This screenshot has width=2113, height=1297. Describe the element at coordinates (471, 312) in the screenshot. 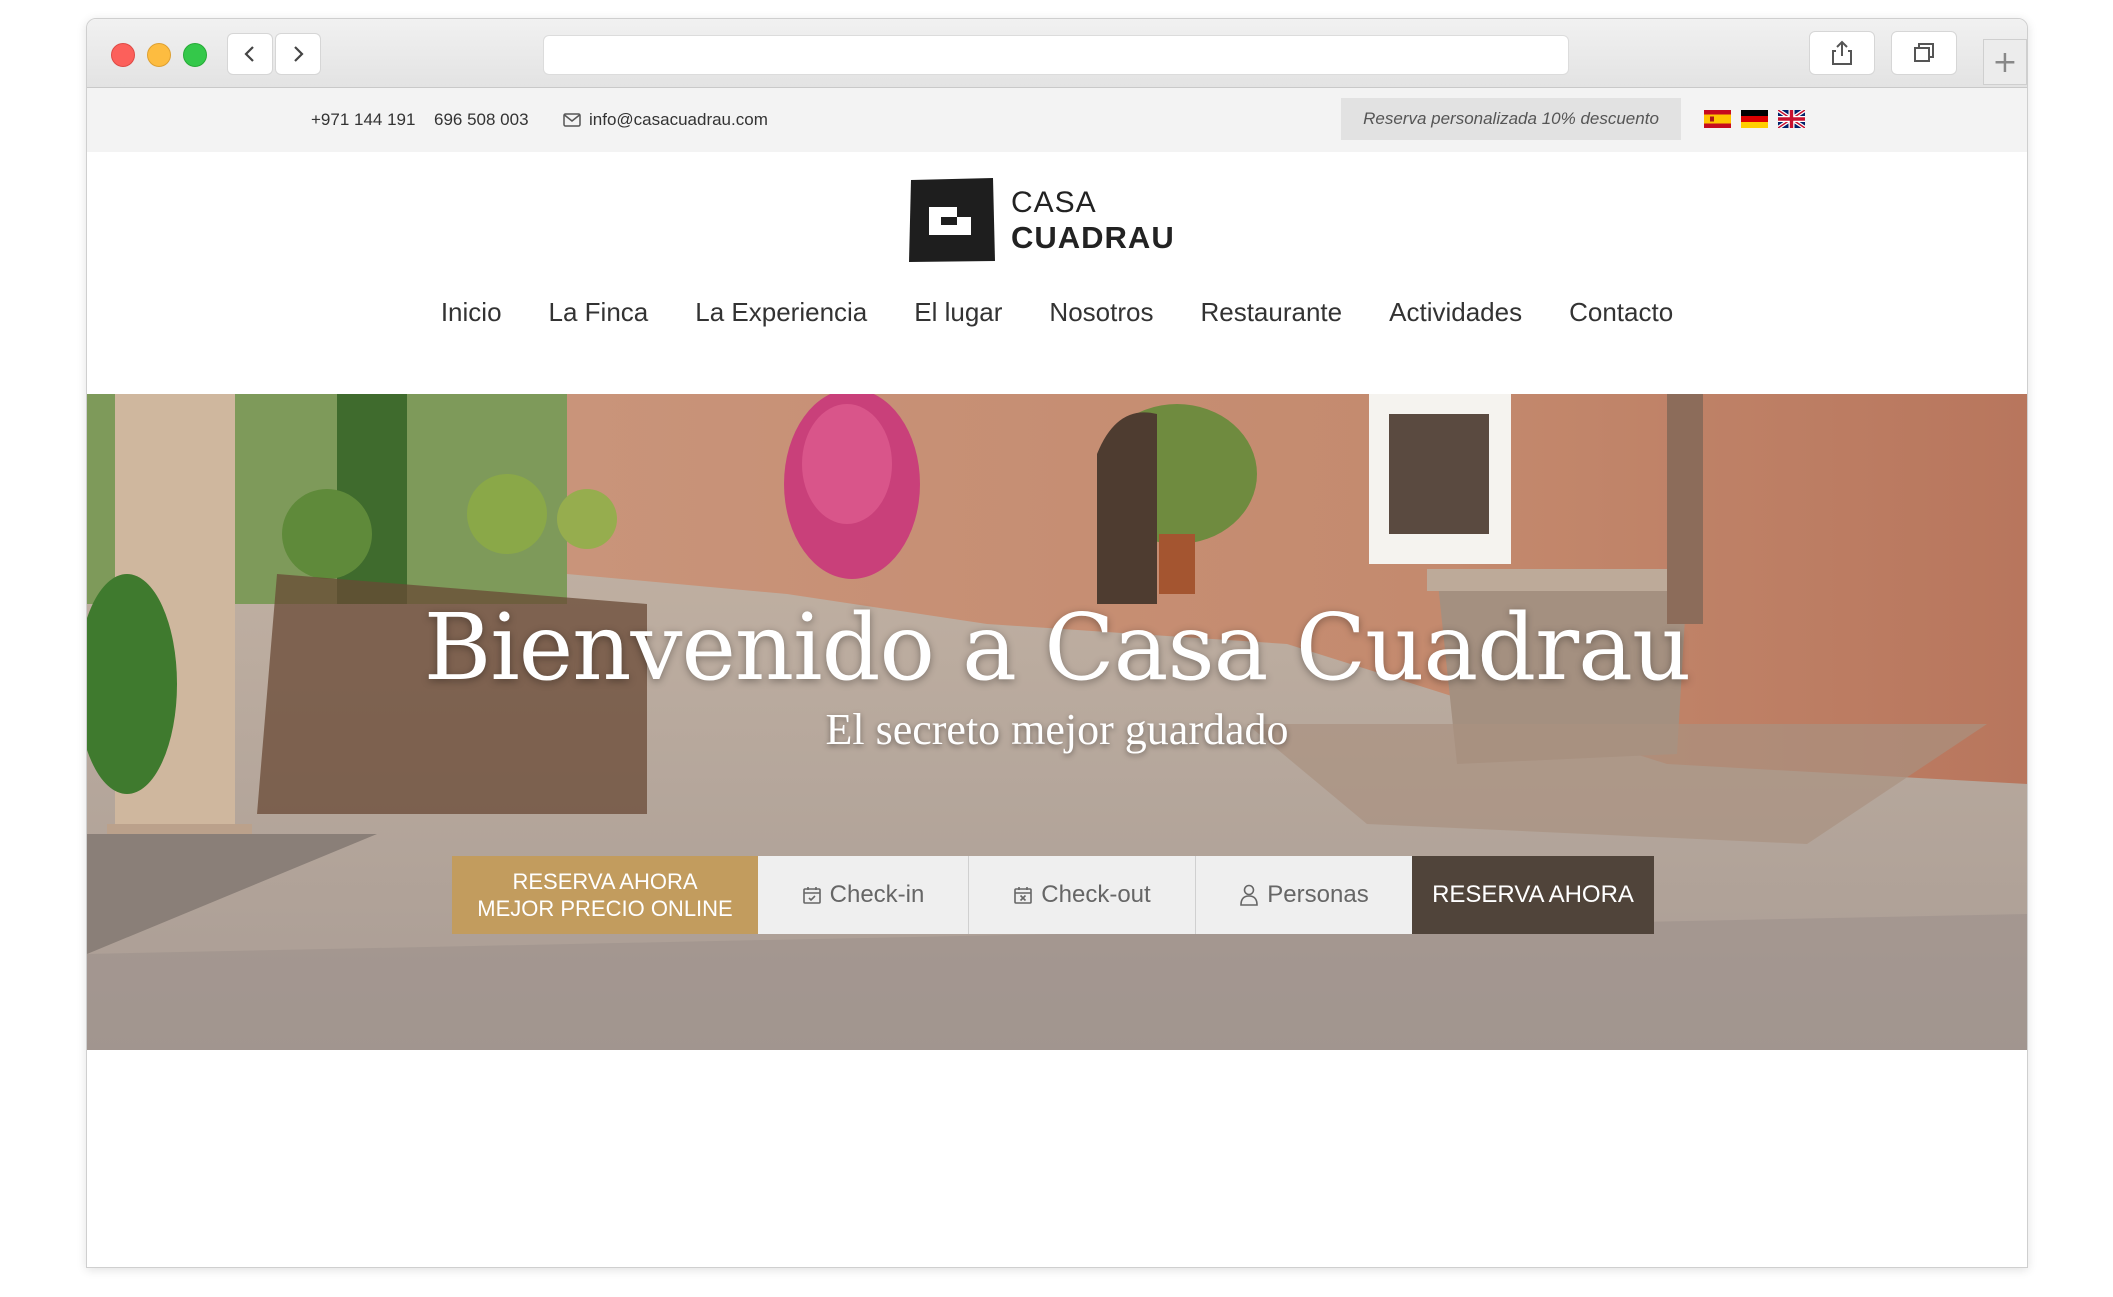

I see `nav-item-inicio: Inicio` at that location.